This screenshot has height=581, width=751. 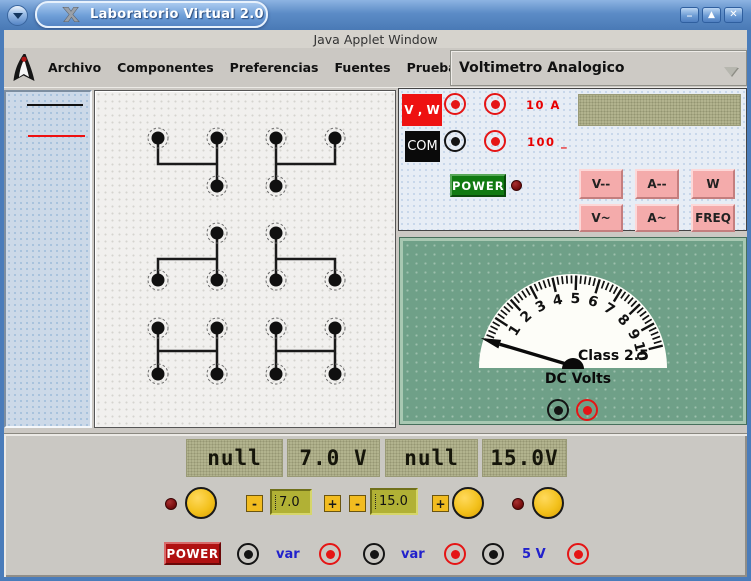 What do you see at coordinates (413, 554) in the screenshot?
I see `output-label-var-2: var` at bounding box center [413, 554].